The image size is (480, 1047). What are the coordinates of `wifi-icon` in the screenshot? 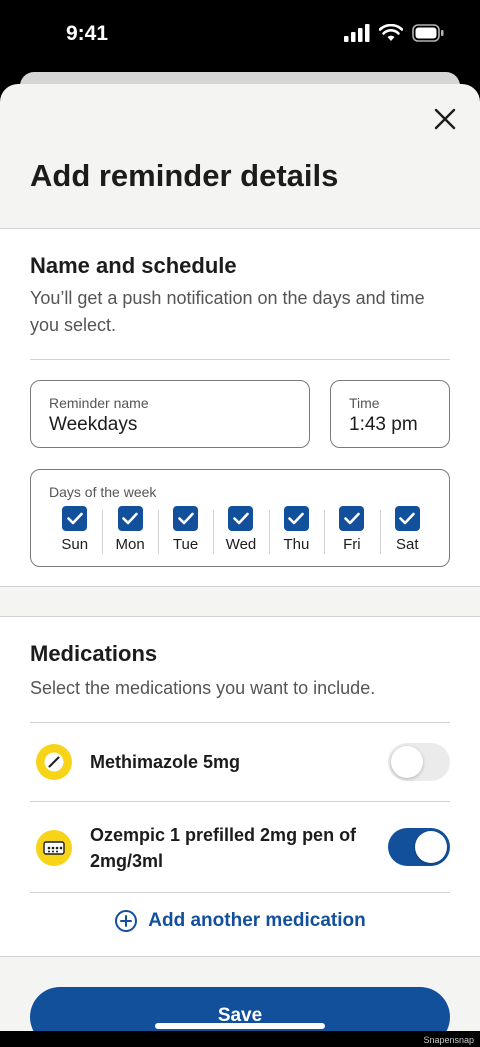 It's located at (391, 32).